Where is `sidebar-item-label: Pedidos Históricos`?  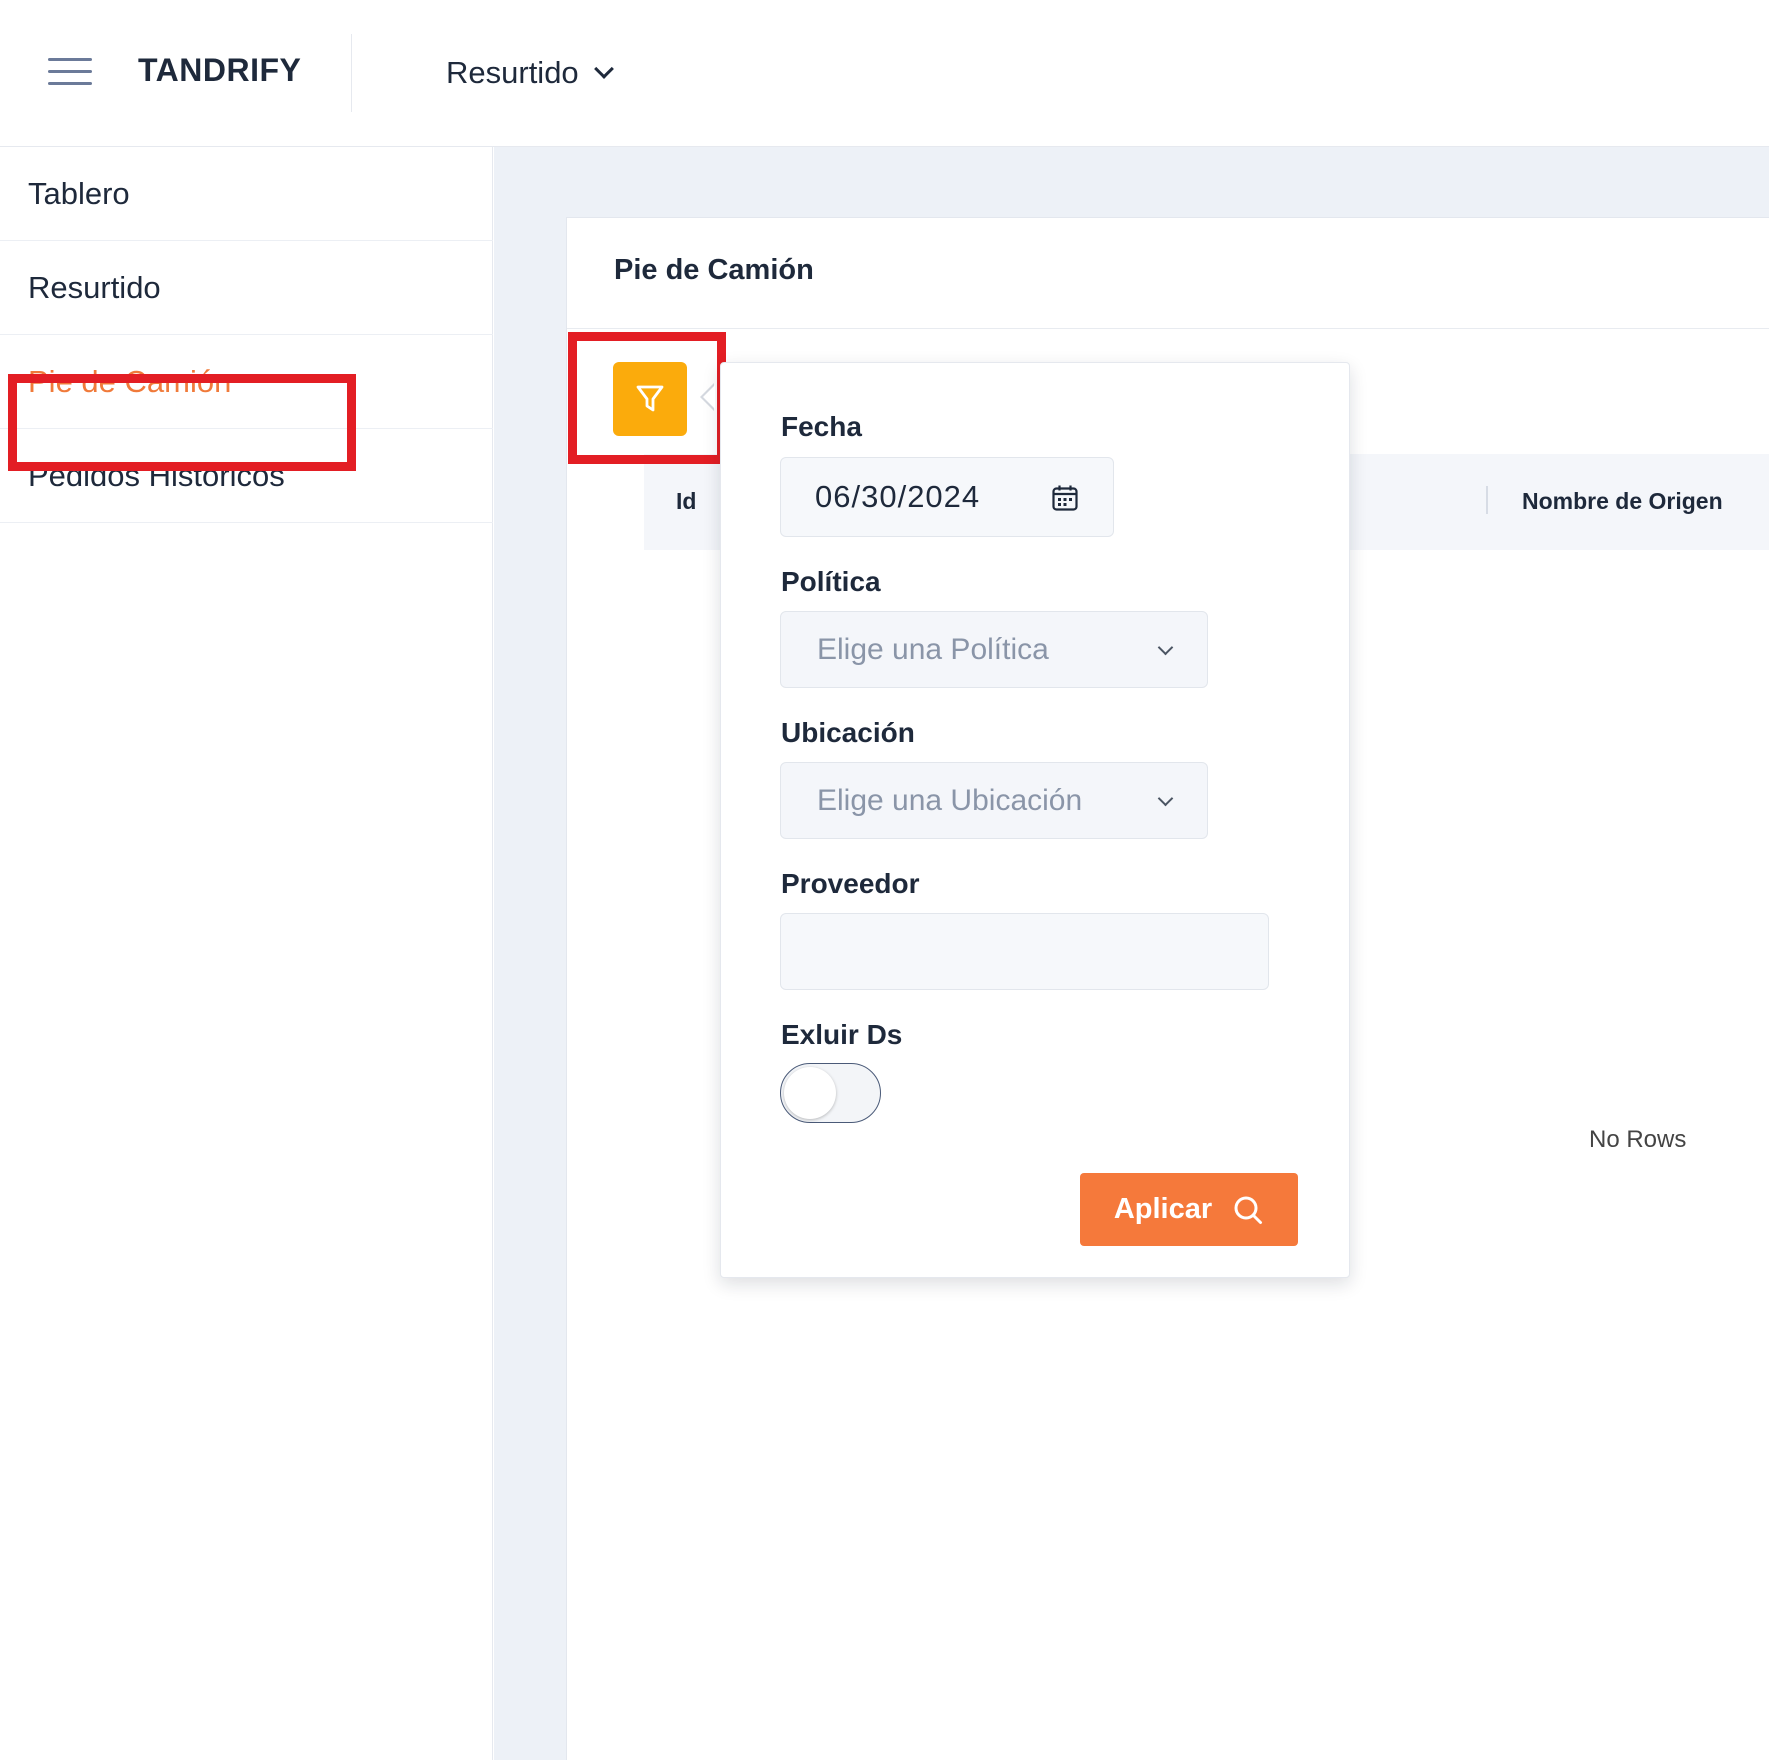 sidebar-item-label: Pedidos Históricos is located at coordinates (156, 475).